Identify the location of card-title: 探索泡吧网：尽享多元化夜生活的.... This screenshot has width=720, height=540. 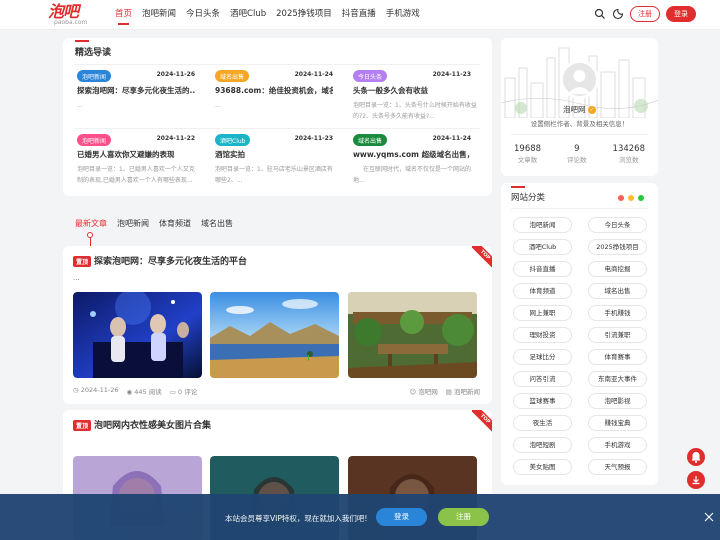
(136, 90).